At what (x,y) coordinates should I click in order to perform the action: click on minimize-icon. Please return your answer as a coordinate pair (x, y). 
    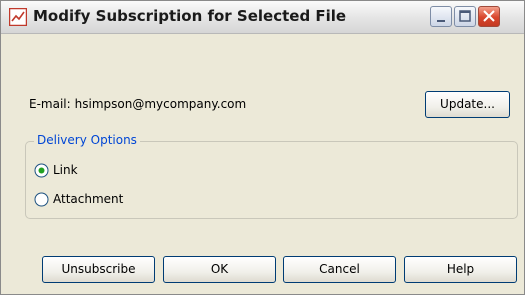
    Looking at the image, I should click on (441, 21).